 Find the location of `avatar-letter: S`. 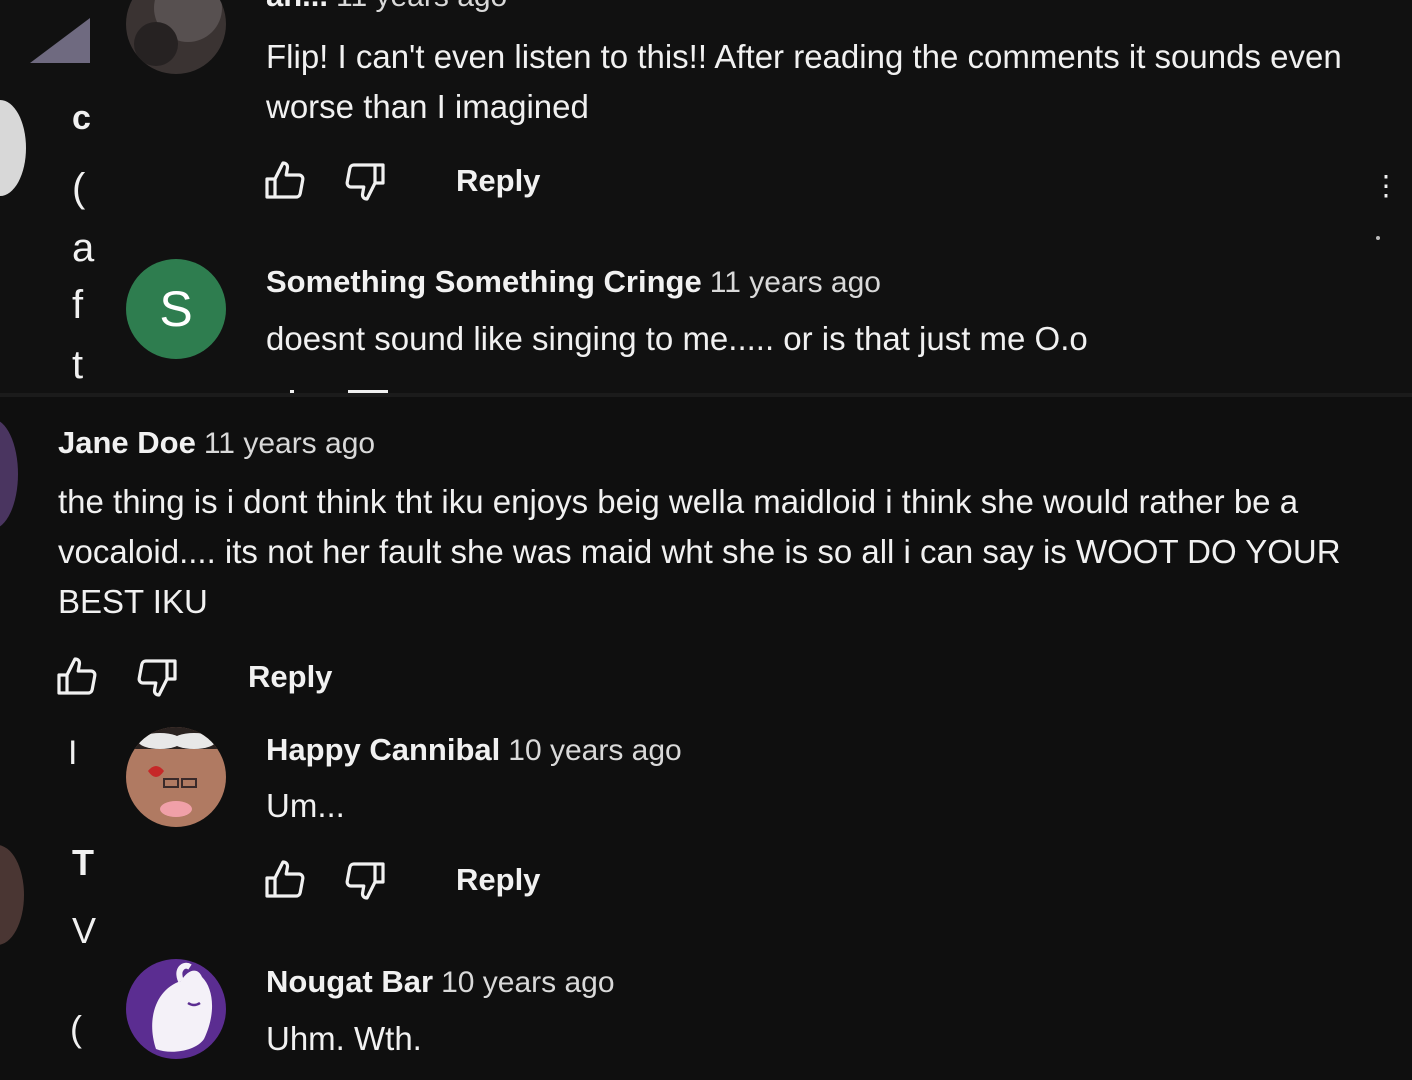

avatar-letter: S is located at coordinates (176, 309).